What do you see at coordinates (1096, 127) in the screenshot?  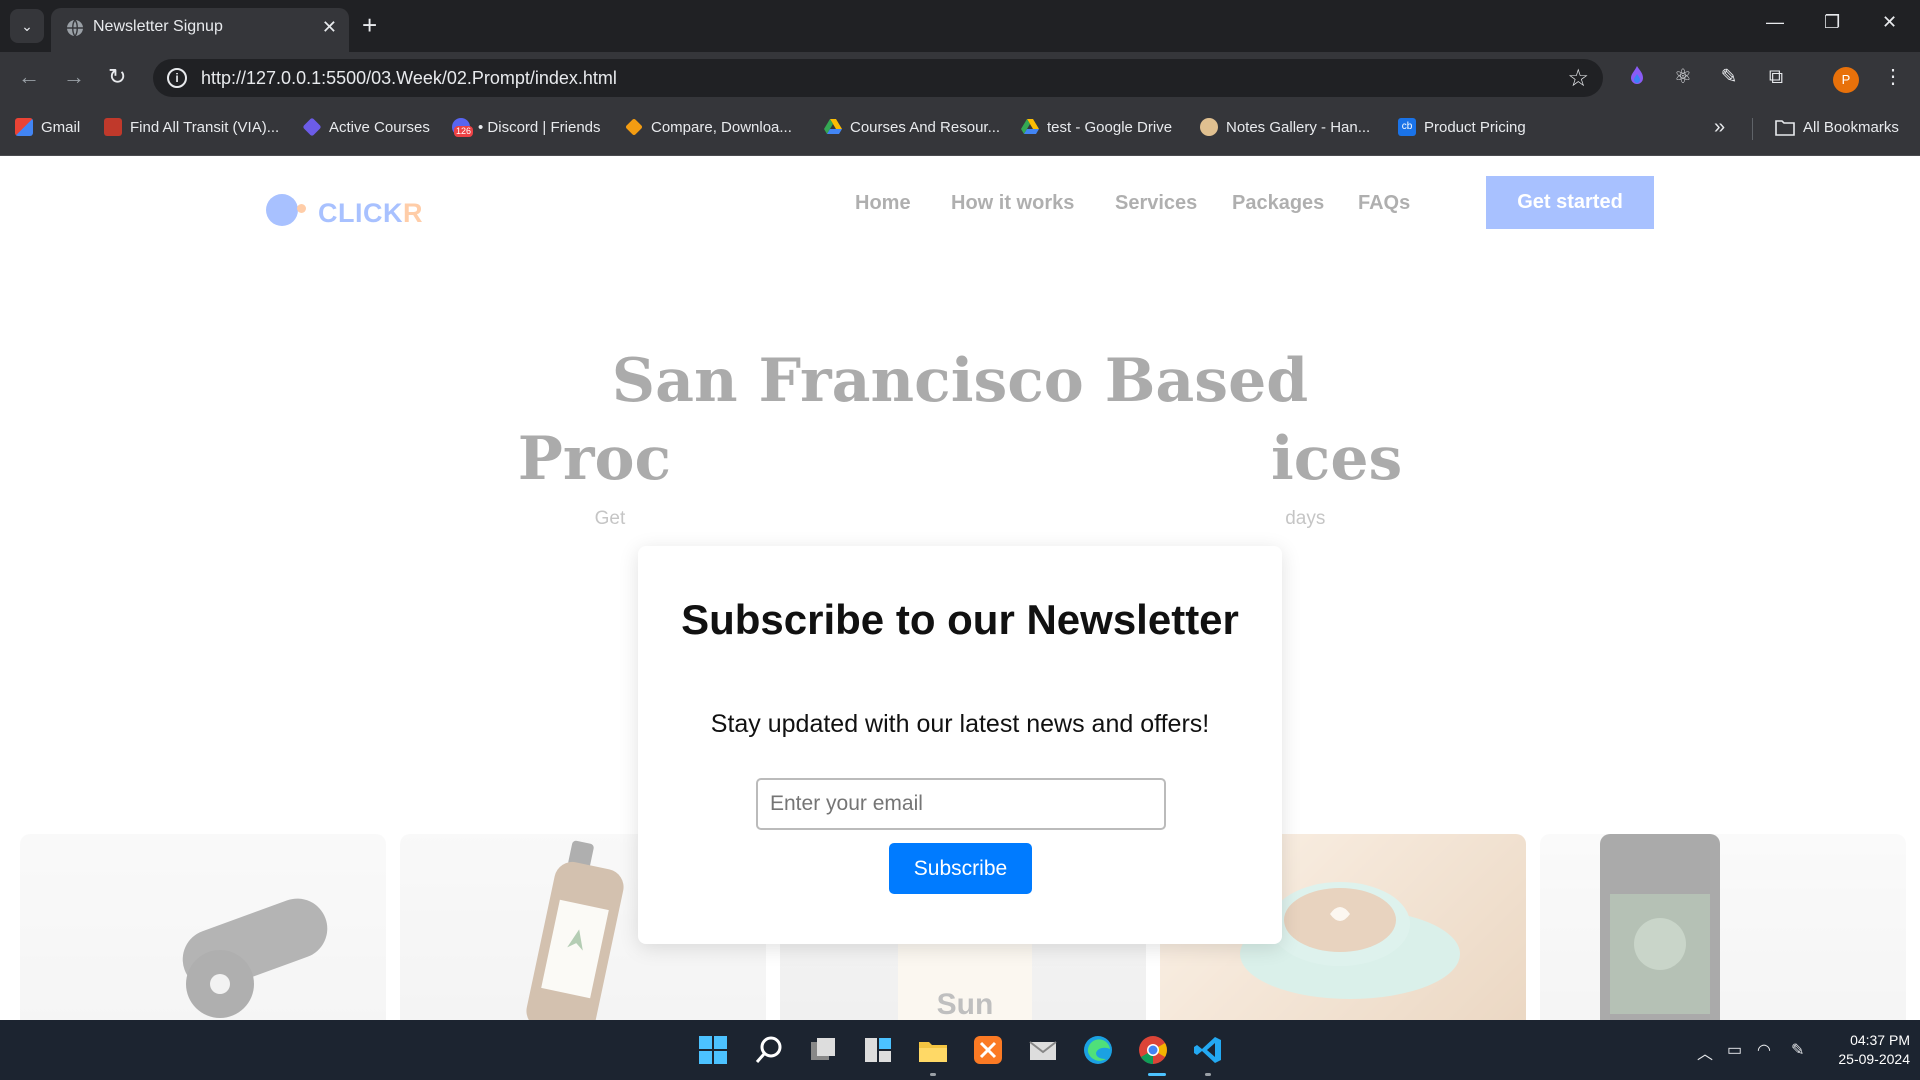 I see `bookmark-google-drive: test - Google Drive` at bounding box center [1096, 127].